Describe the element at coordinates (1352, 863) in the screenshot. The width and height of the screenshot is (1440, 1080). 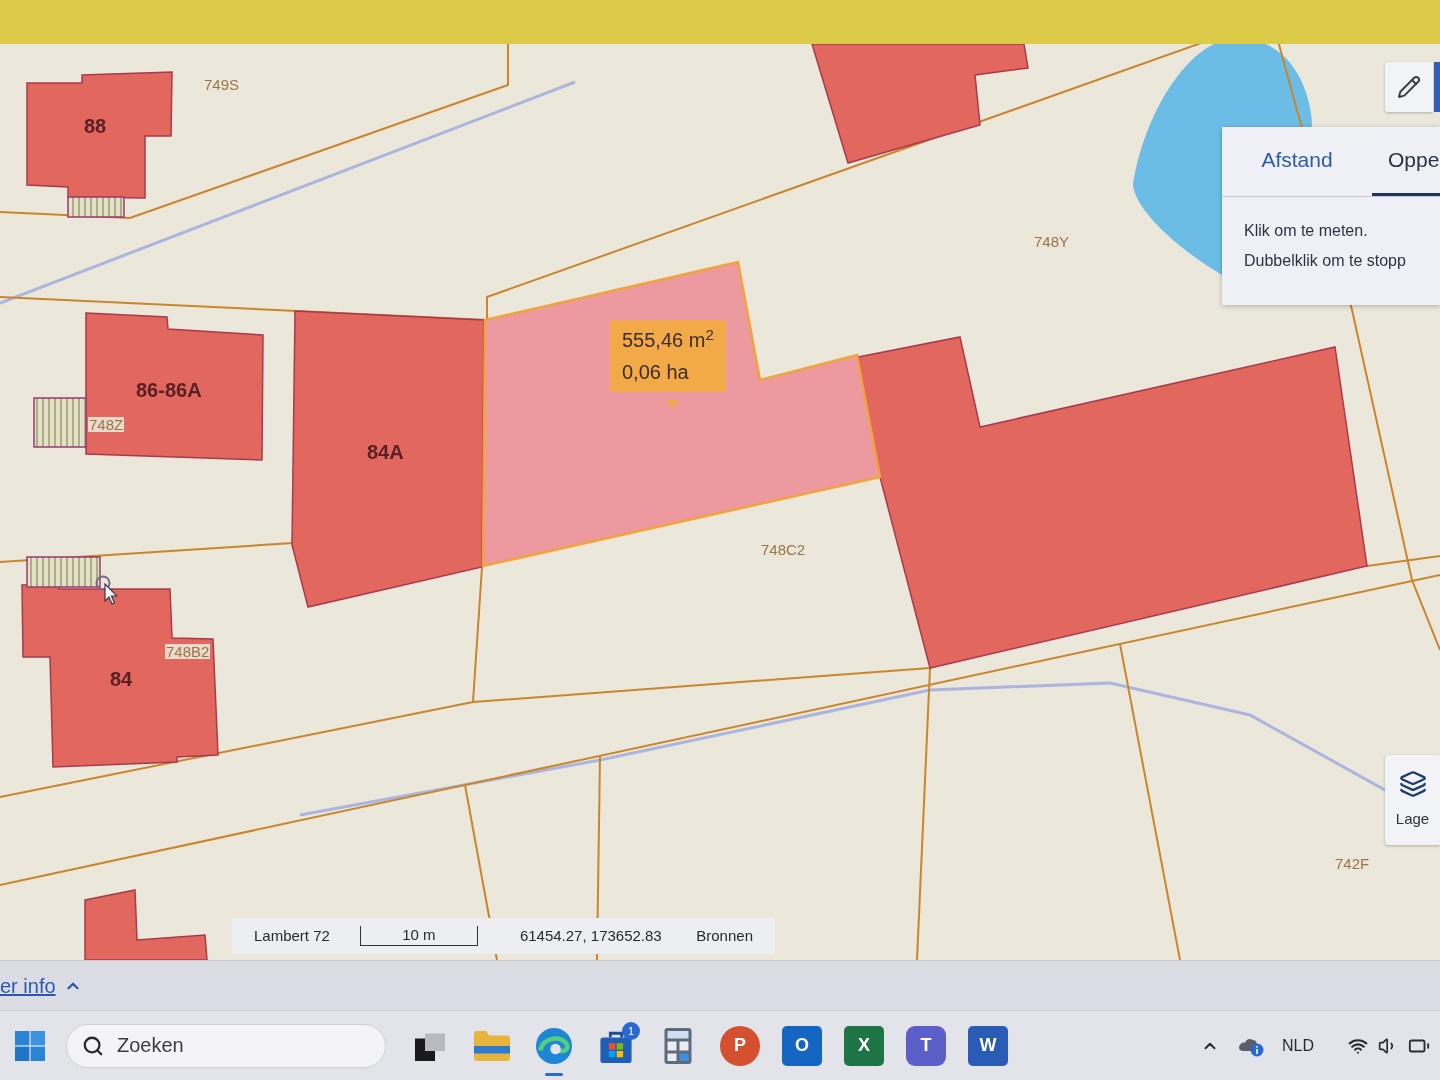
I see `parcel-number-label: 742F` at that location.